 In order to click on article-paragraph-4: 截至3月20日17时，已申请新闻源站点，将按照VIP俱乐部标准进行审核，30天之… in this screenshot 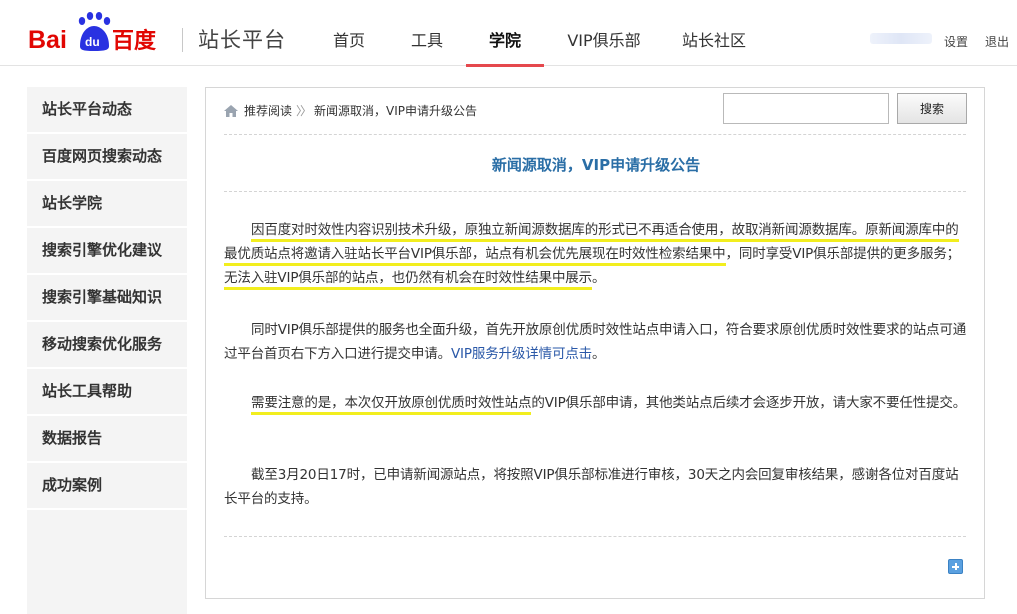, I will do `click(591, 487)`.